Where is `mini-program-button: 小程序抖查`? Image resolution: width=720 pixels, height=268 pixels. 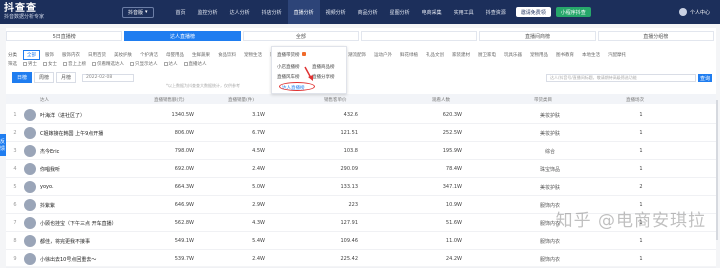 mini-program-button: 小程序抖查 is located at coordinates (573, 12).